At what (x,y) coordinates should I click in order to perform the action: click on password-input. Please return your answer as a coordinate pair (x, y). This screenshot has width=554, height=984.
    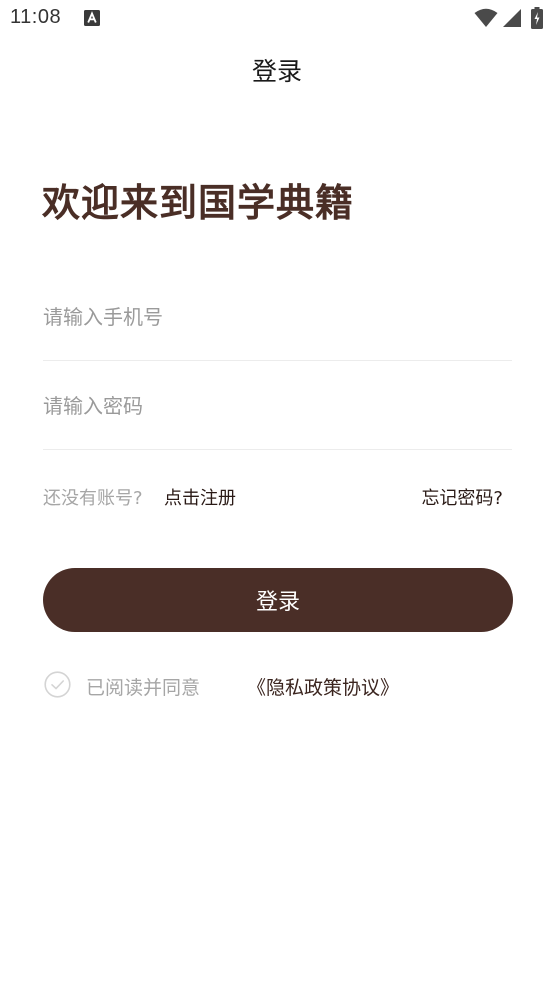
    Looking at the image, I should click on (277, 406).